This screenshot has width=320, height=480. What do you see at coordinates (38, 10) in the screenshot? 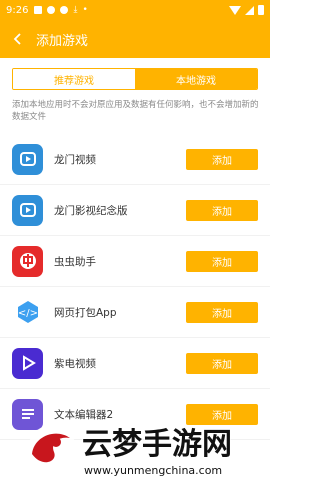
I see `image-notification-icon` at bounding box center [38, 10].